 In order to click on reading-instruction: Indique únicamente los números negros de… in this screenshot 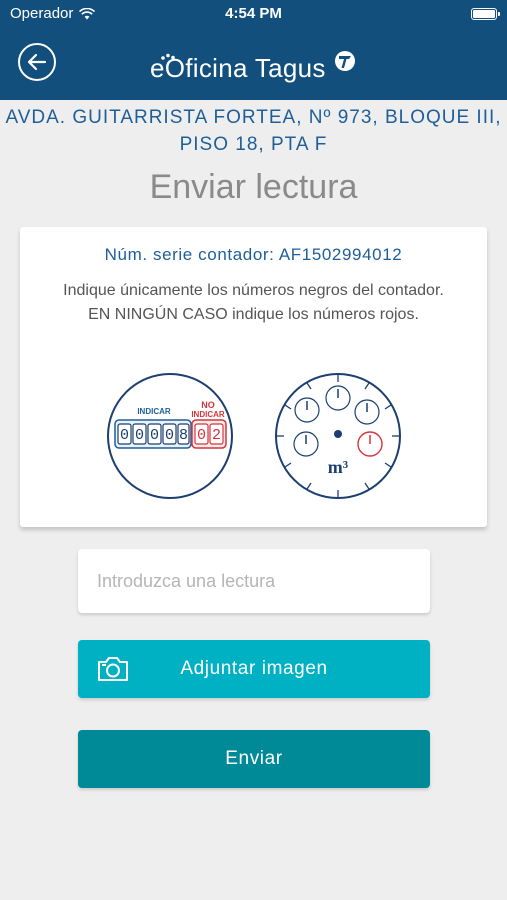, I will do `click(253, 302)`.